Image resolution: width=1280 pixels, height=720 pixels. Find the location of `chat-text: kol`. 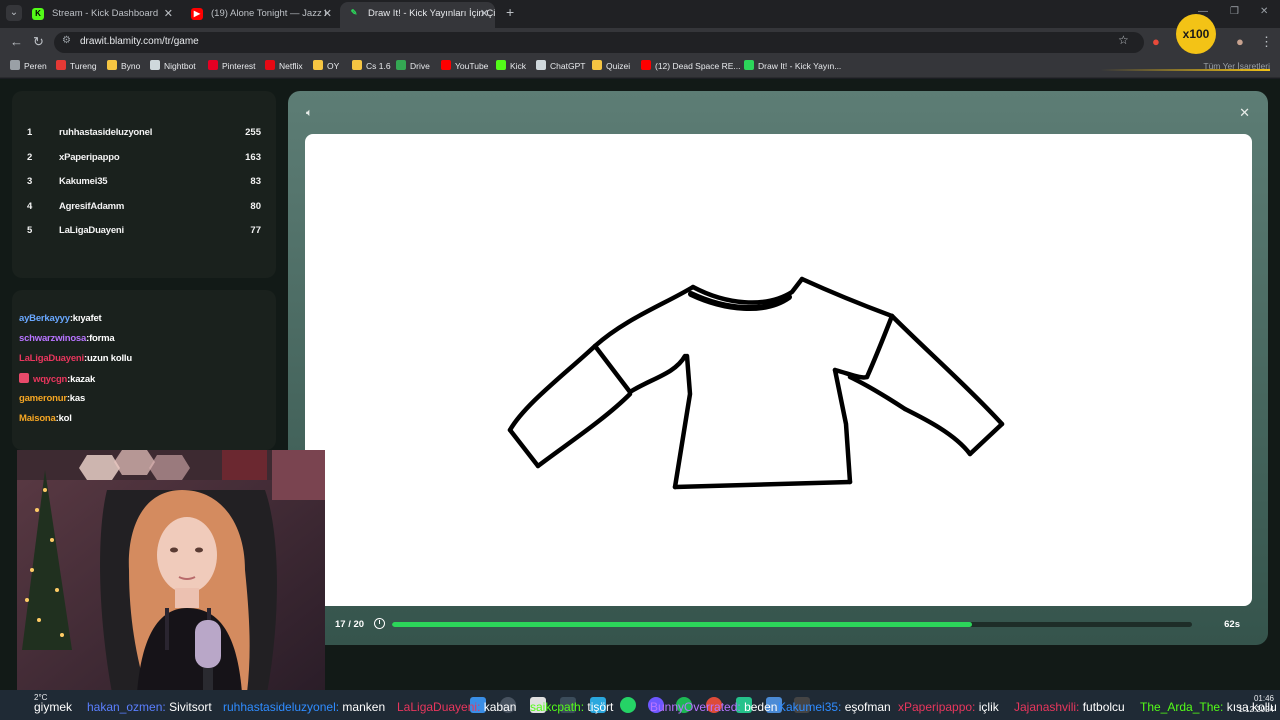

chat-text: kol is located at coordinates (65, 418).